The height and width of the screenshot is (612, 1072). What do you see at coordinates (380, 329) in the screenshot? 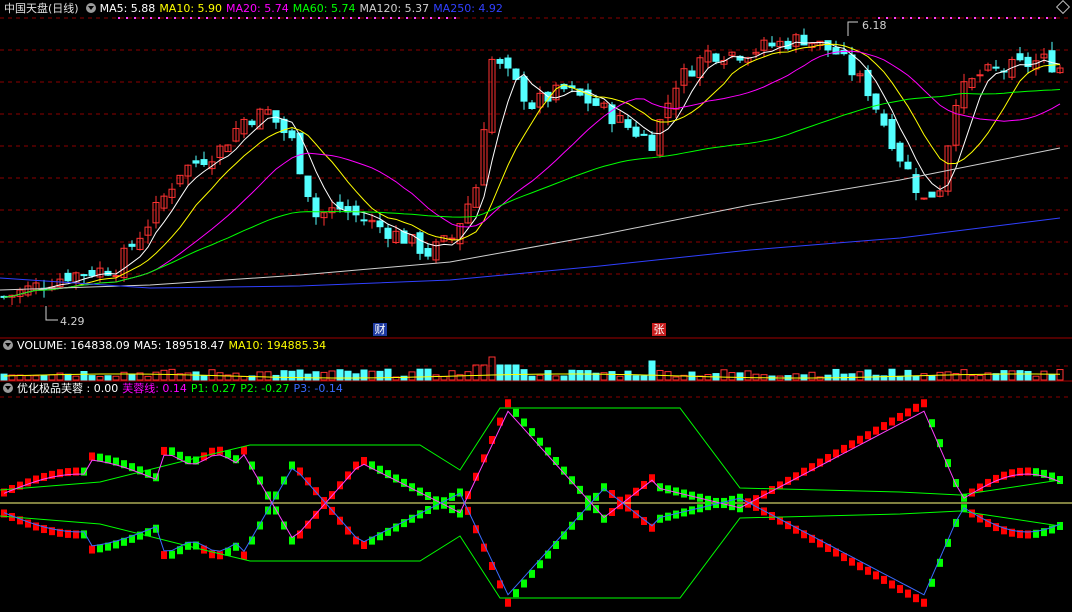
I see `event-marker-cai: 财` at bounding box center [380, 329].